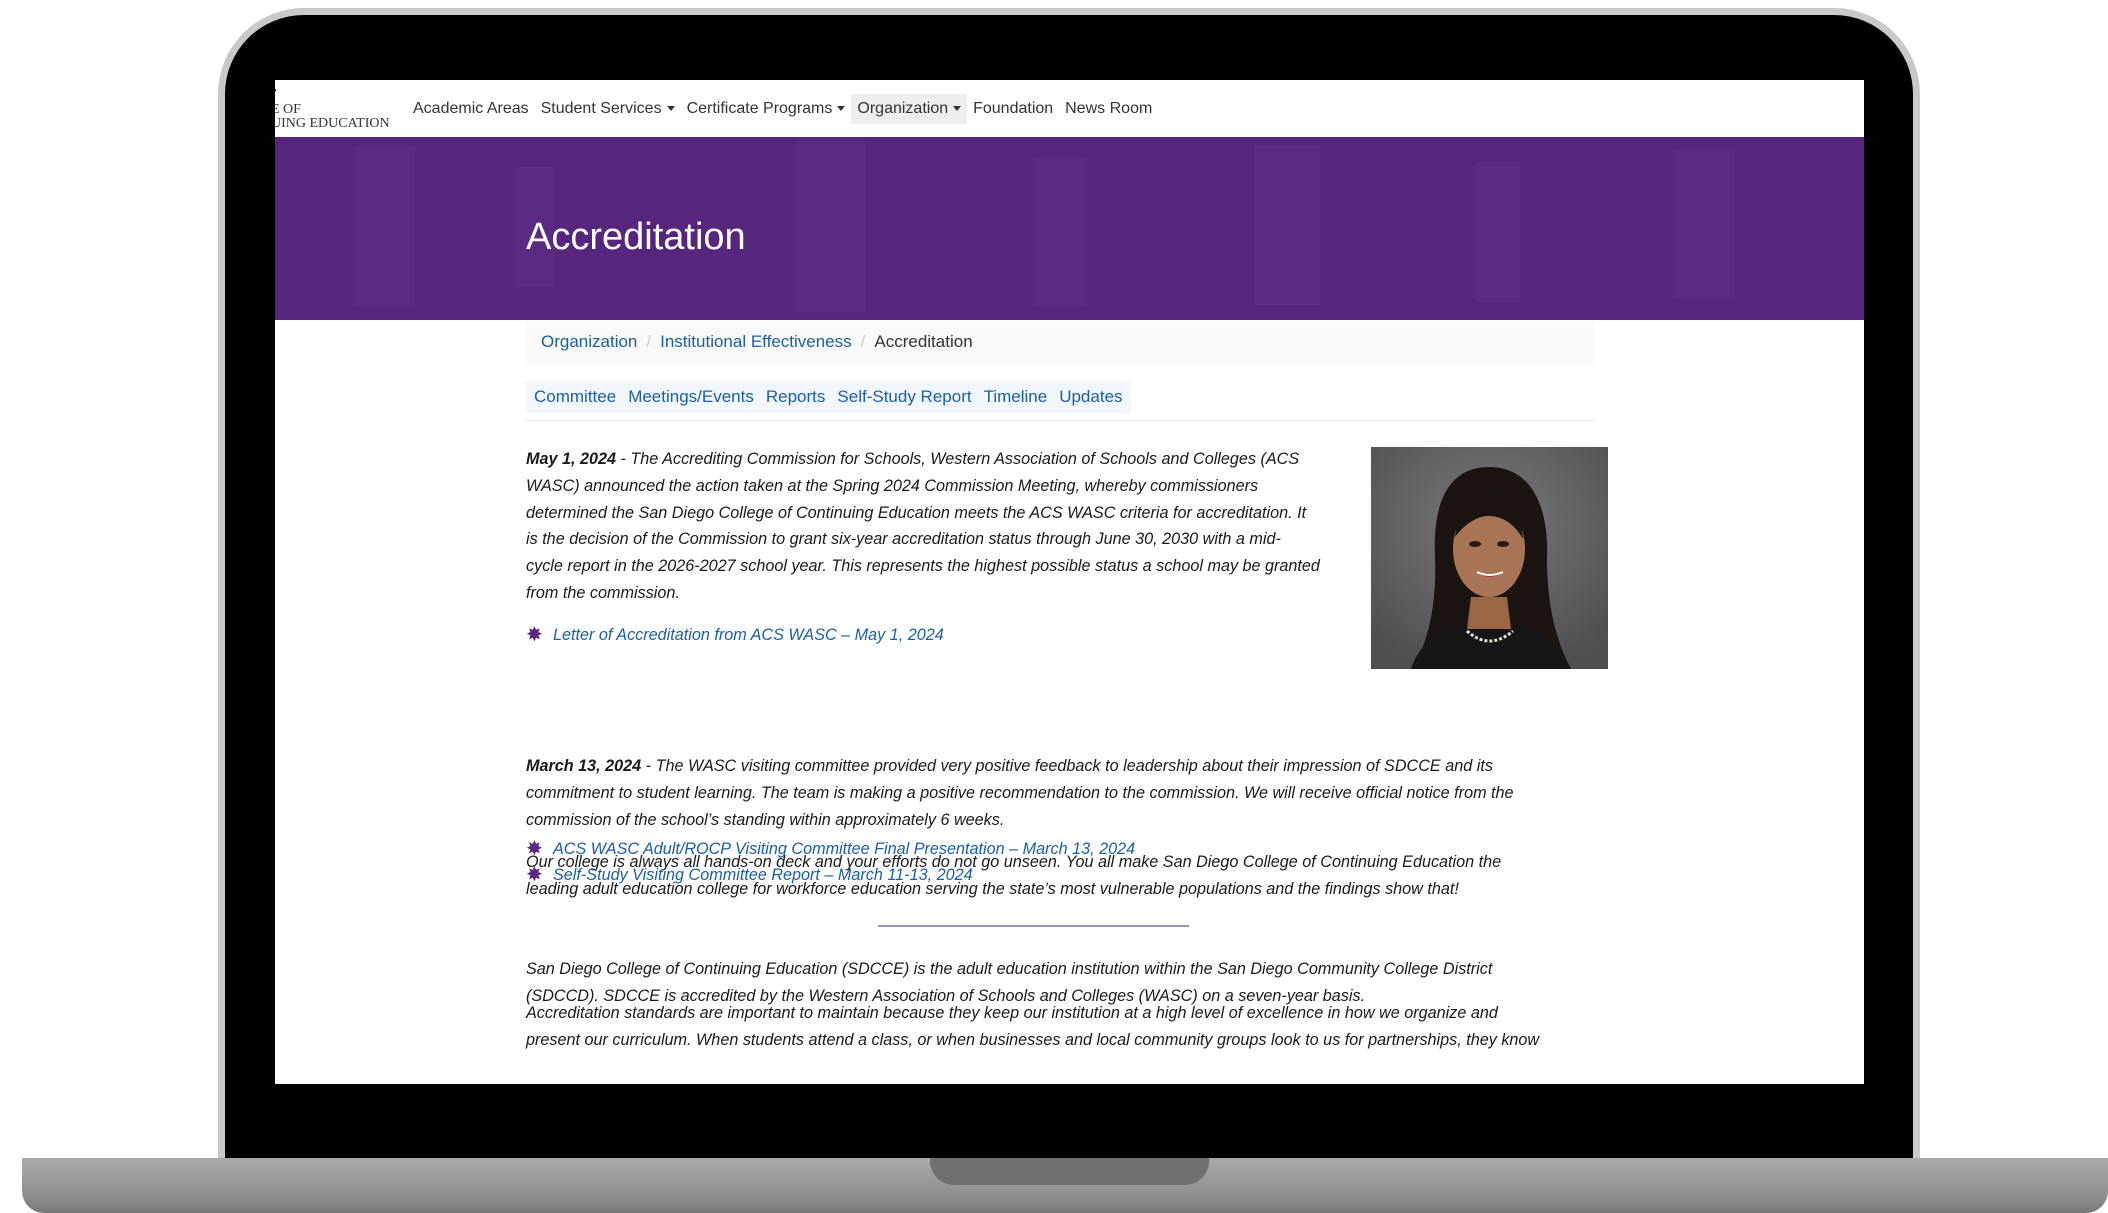 The height and width of the screenshot is (1213, 2108). I want to click on tab-updates: Updates, so click(1090, 397).